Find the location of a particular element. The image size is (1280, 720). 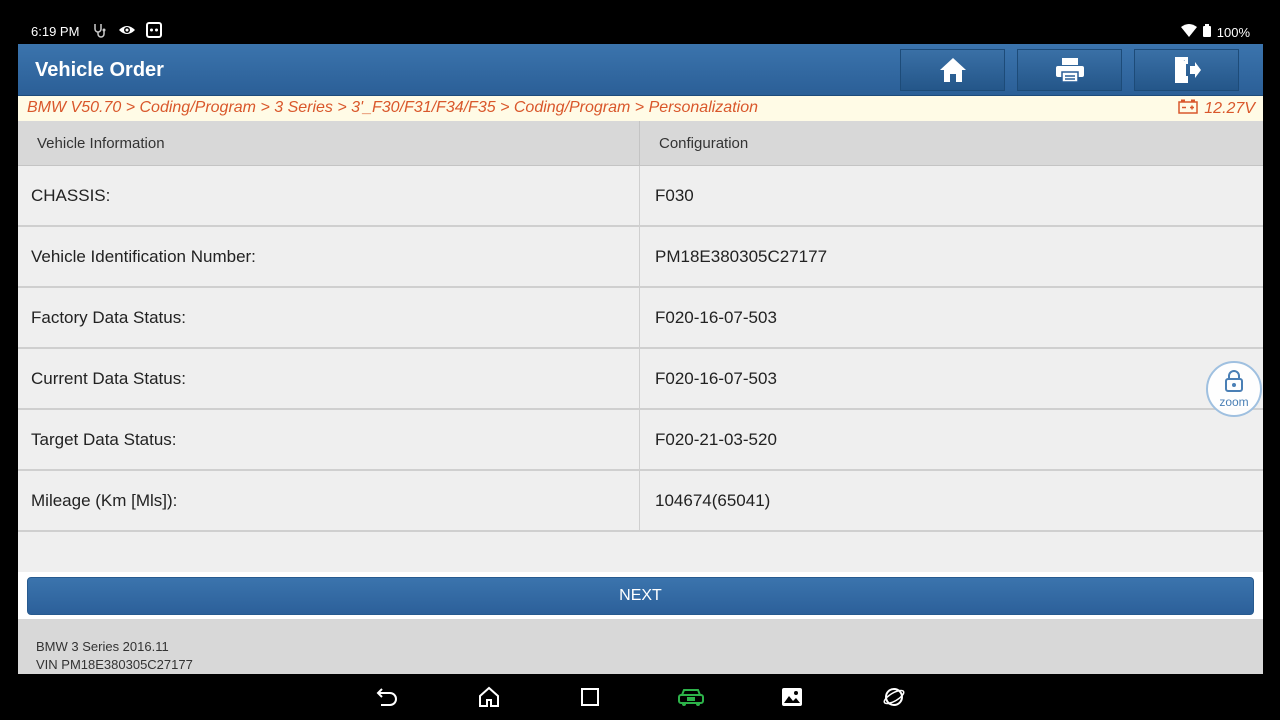

row-value: PM18E380305C27177 is located at coordinates (741, 256).